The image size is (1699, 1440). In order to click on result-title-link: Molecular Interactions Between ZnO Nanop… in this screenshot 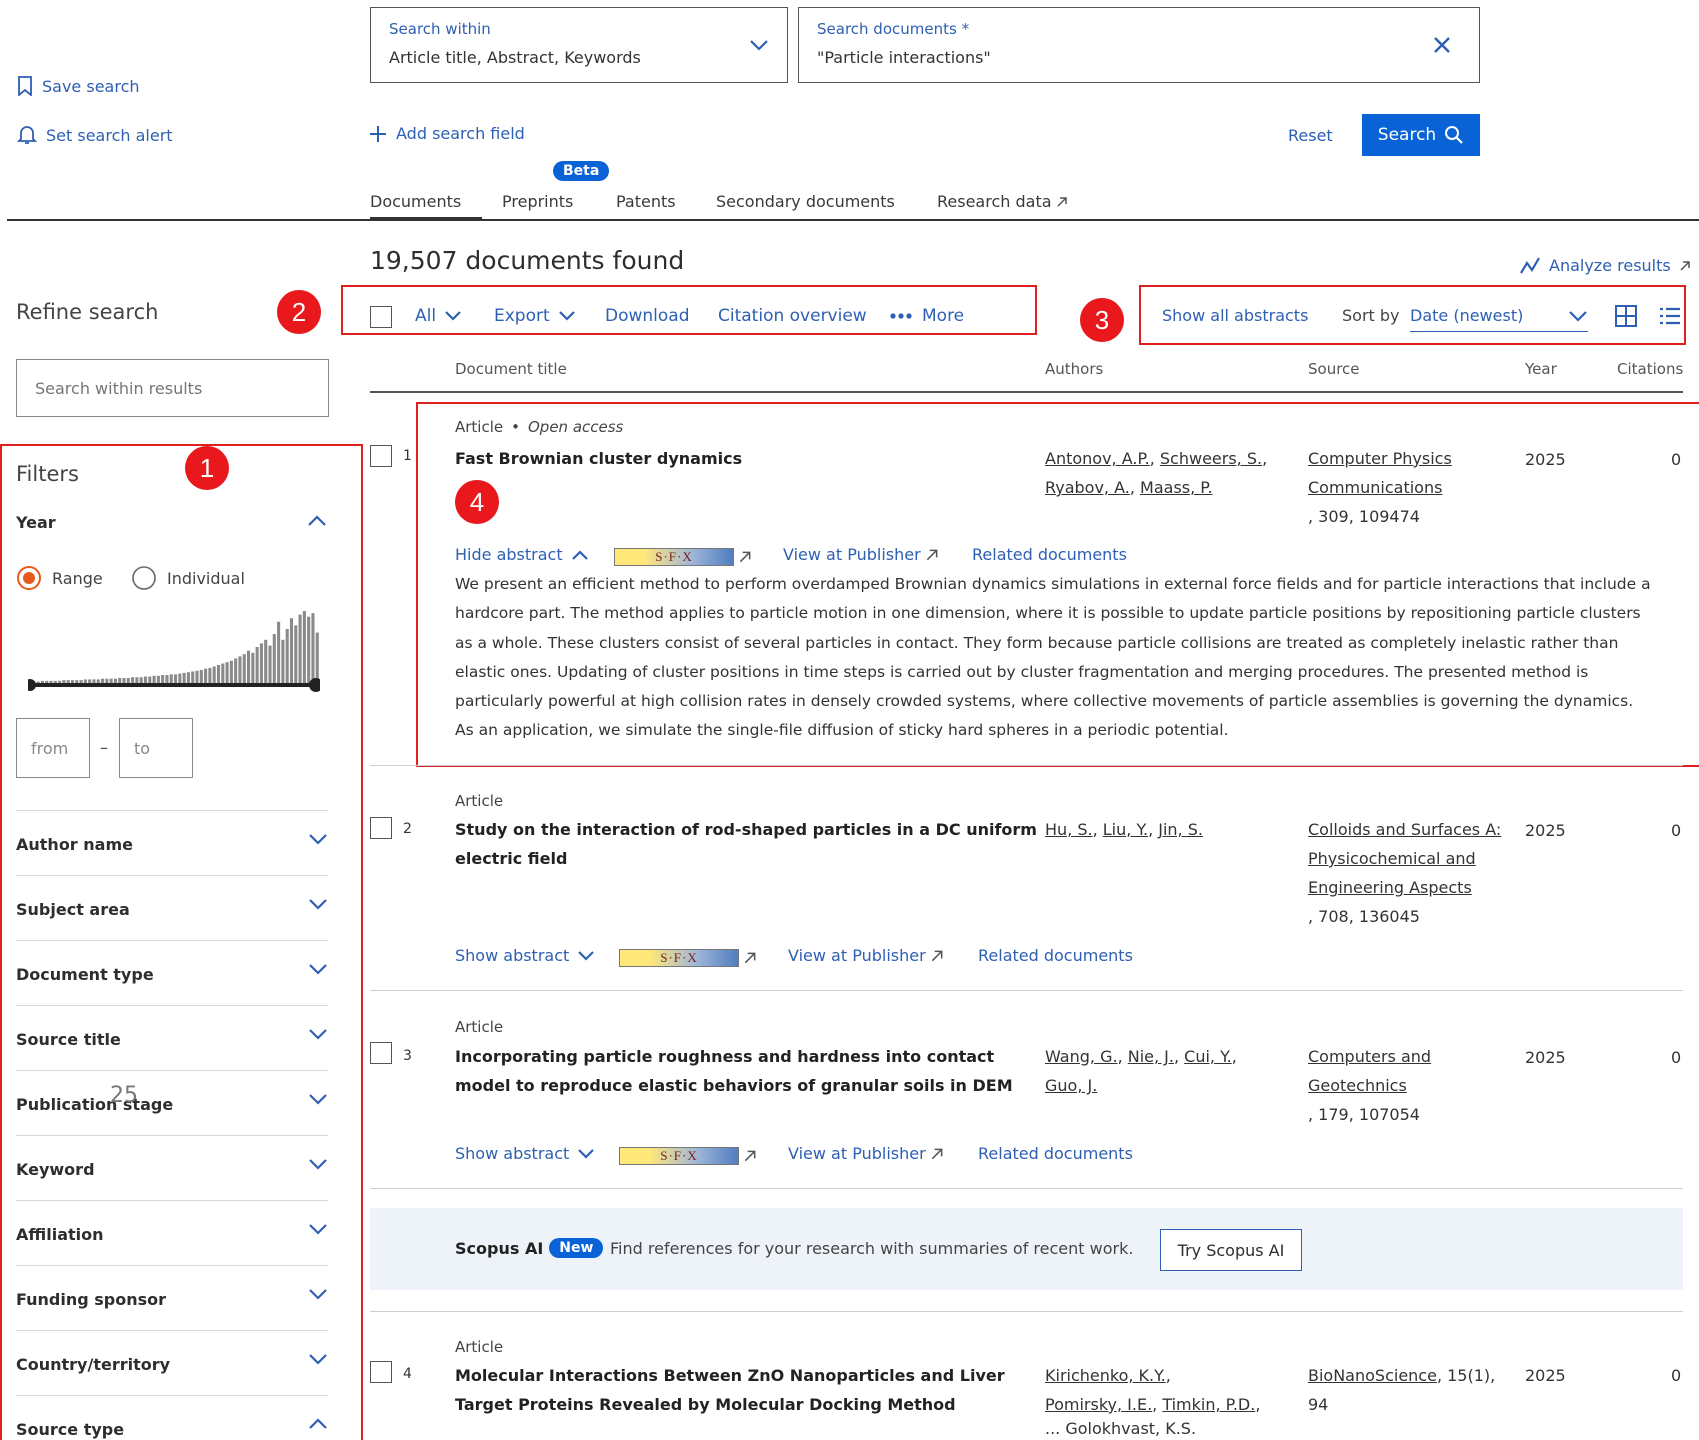, I will do `click(730, 1390)`.